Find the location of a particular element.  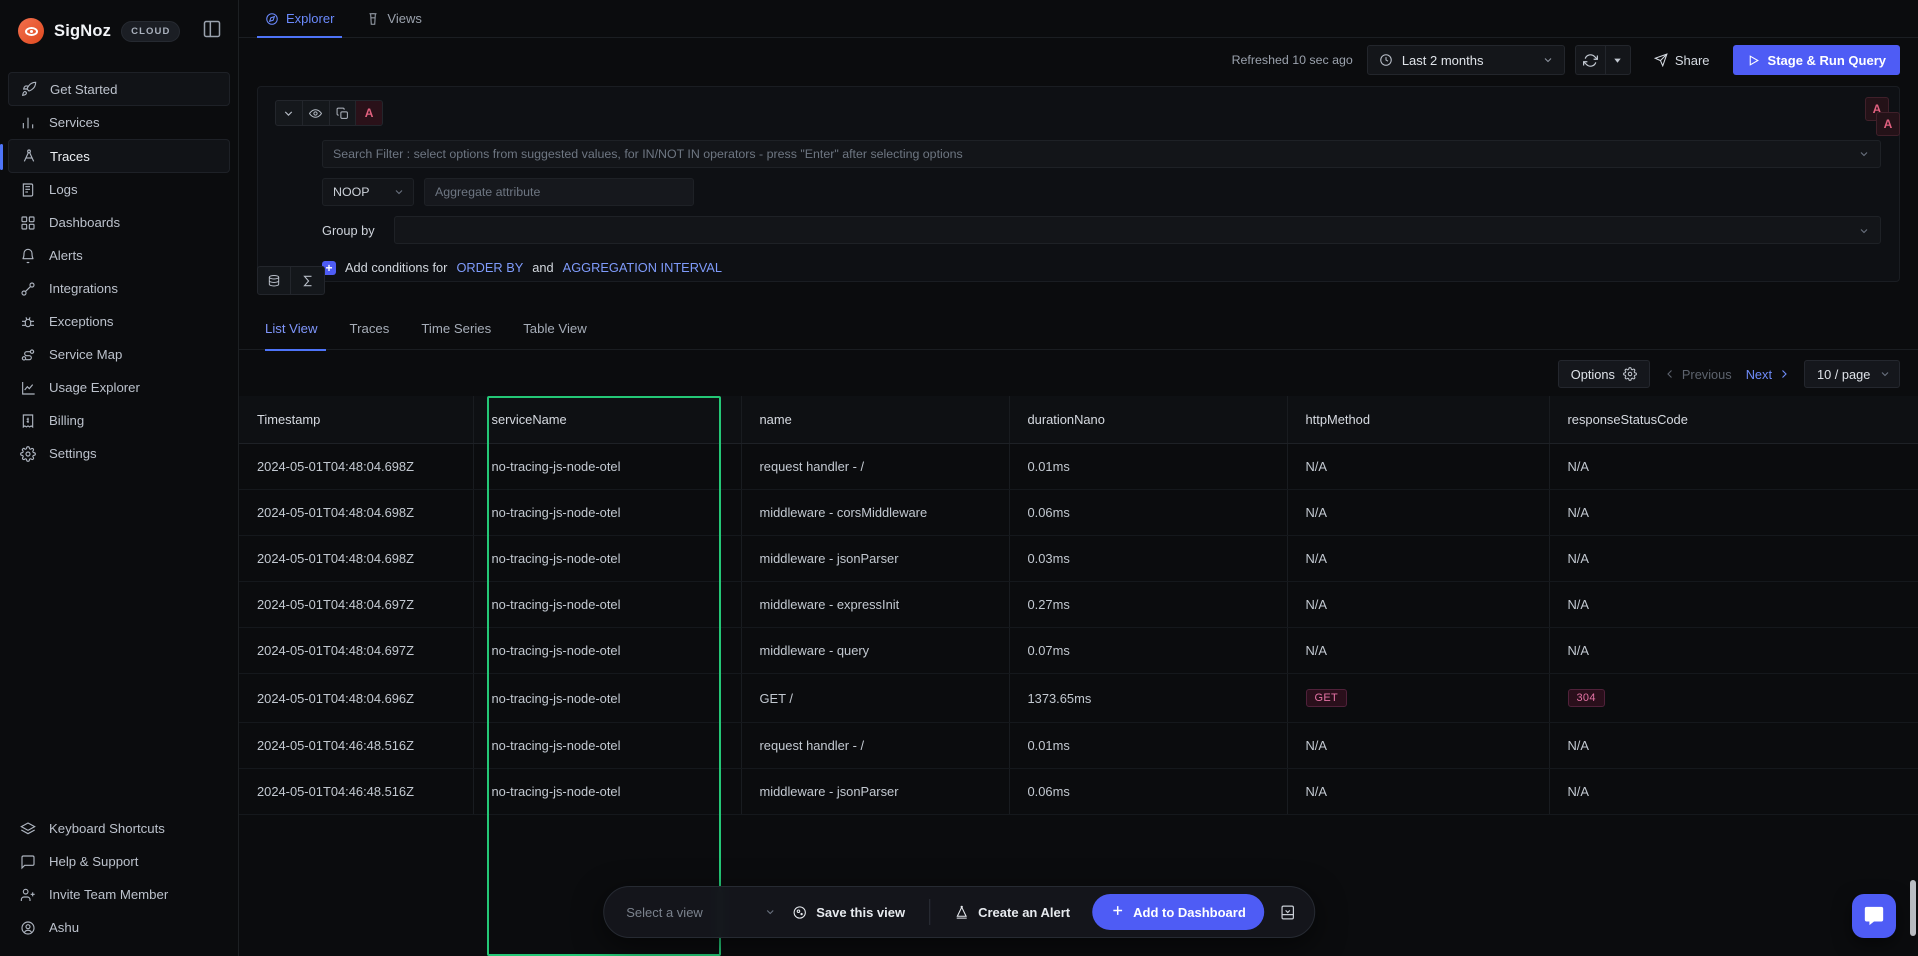

receipt-icon is located at coordinates (28, 421).